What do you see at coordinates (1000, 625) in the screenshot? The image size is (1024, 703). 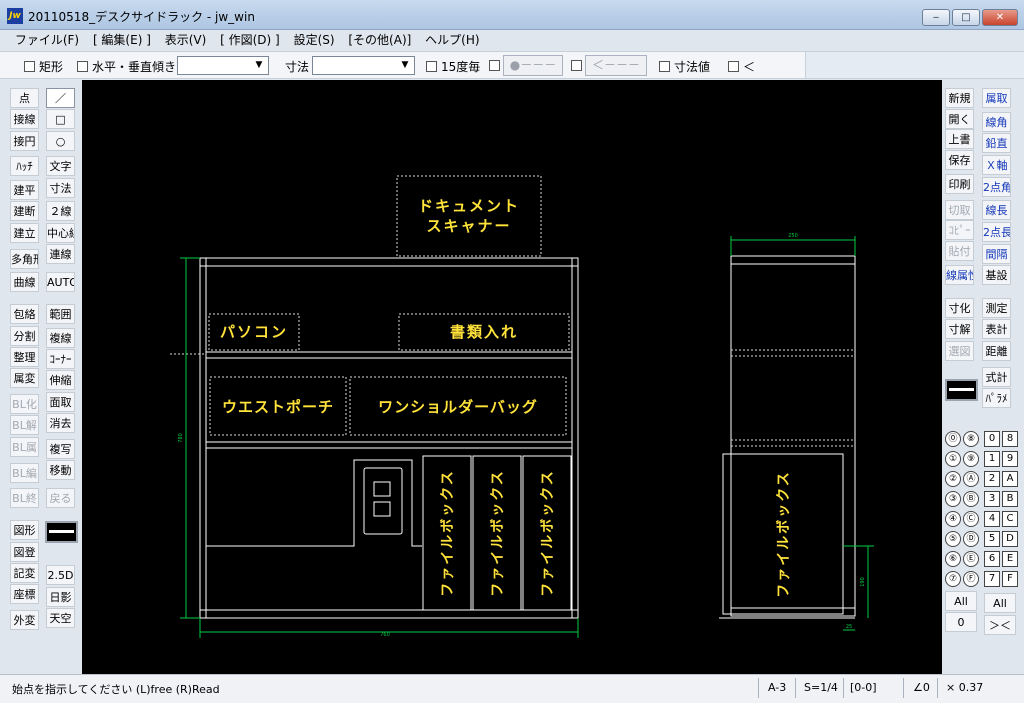 I see `layer-invert-button: ＞＜` at bounding box center [1000, 625].